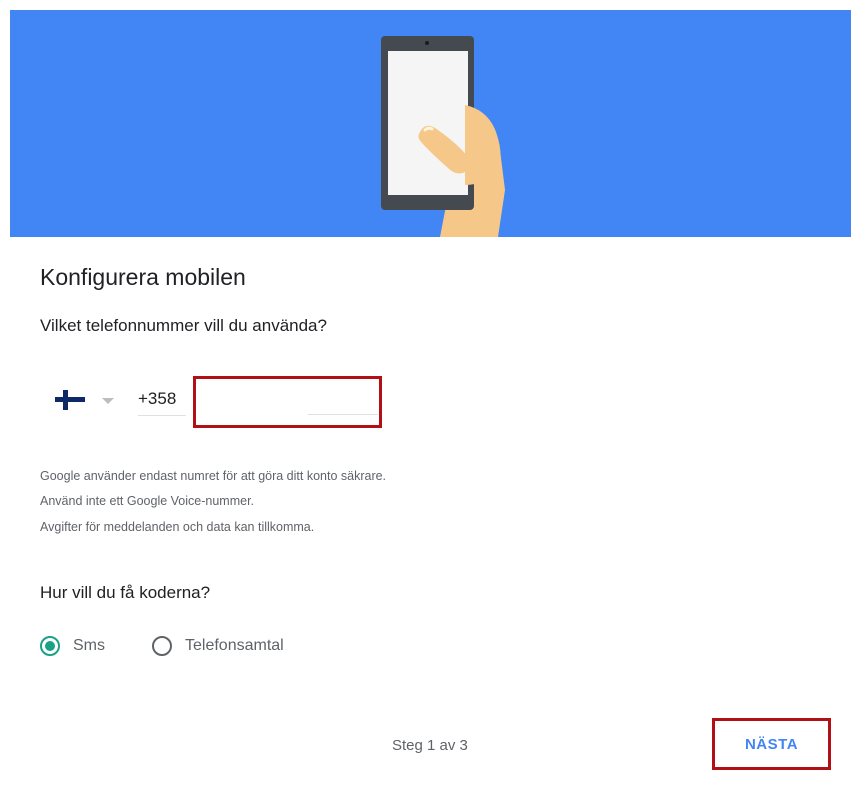  I want to click on country-code: +358, so click(162, 400).